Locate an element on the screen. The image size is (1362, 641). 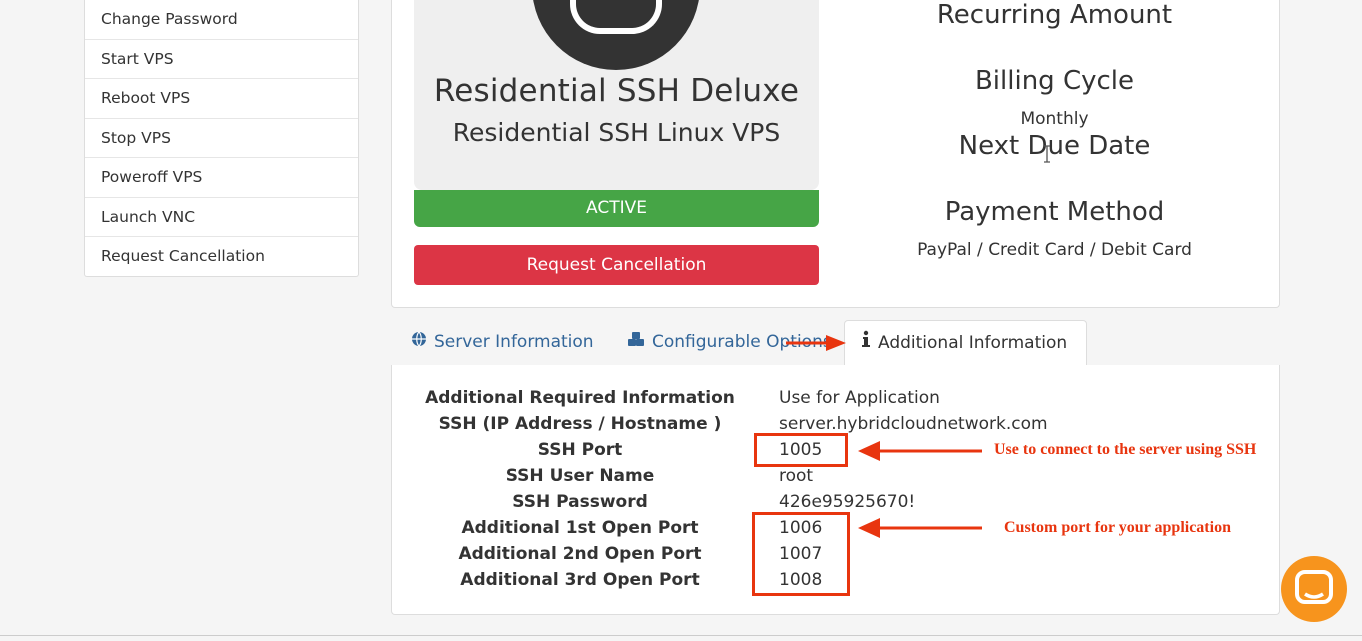
payment-method-value: PayPal / Credit Card / Debit Card is located at coordinates (1054, 250).